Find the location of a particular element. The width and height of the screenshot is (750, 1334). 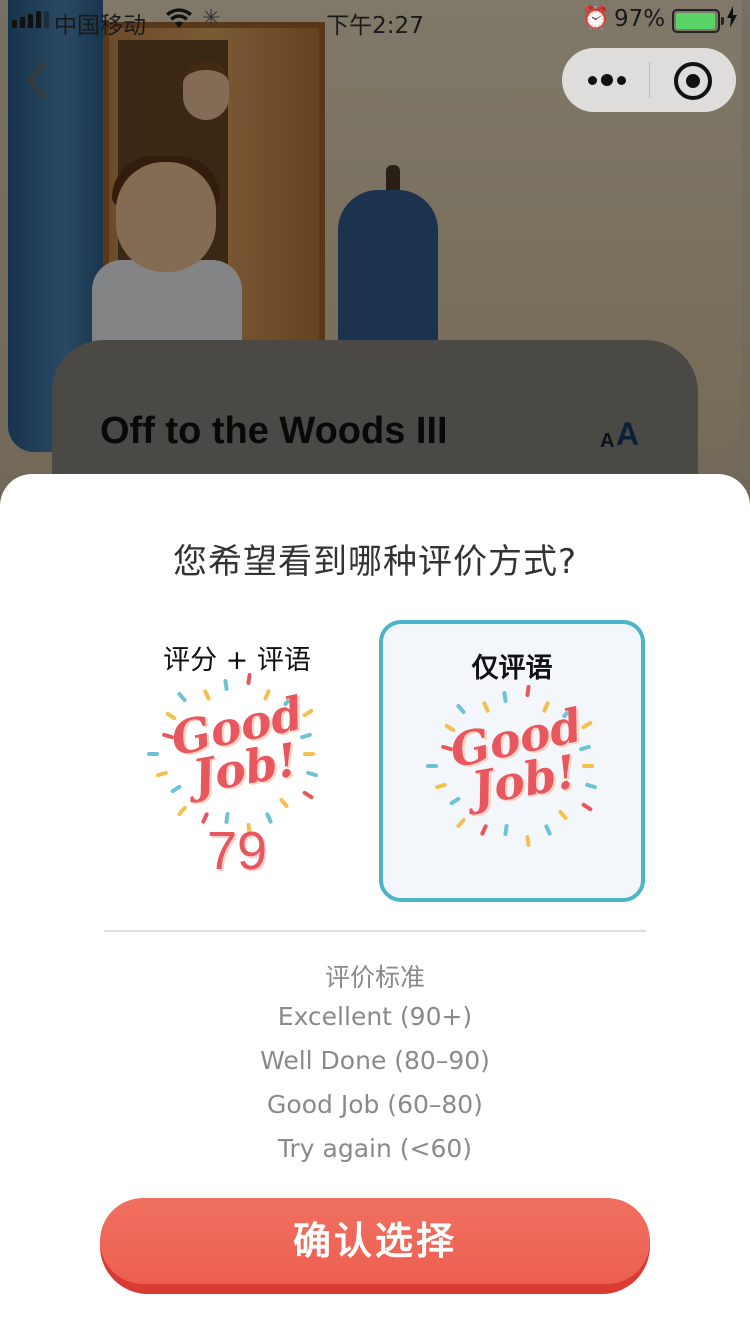

alarm-icon: ⏰ is located at coordinates (596, 18).